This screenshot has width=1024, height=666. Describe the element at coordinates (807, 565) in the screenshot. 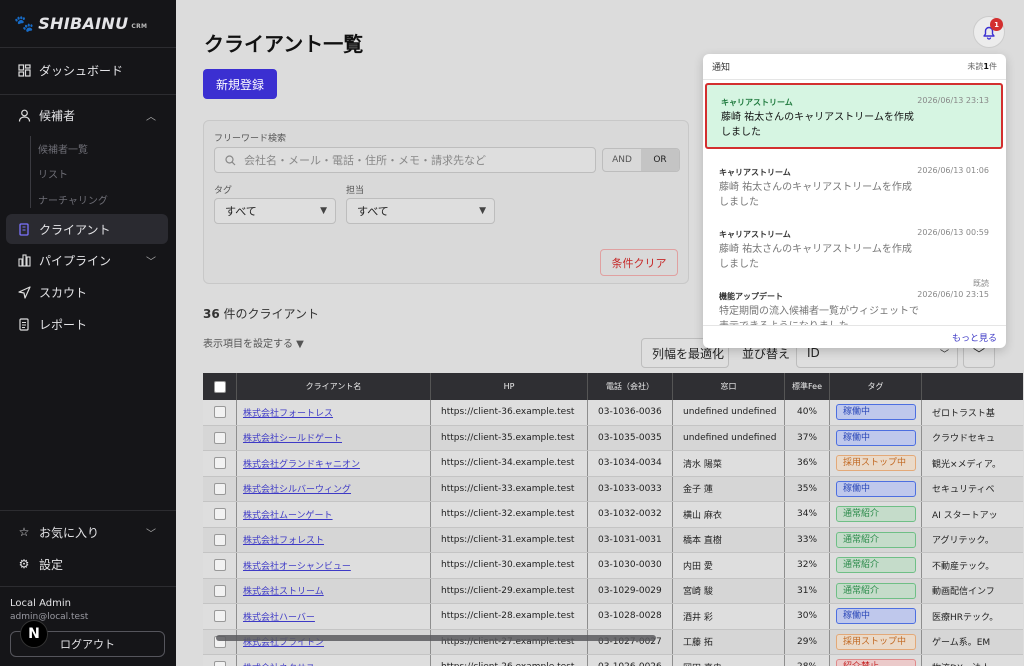

I see `fee-cell: 32%` at that location.